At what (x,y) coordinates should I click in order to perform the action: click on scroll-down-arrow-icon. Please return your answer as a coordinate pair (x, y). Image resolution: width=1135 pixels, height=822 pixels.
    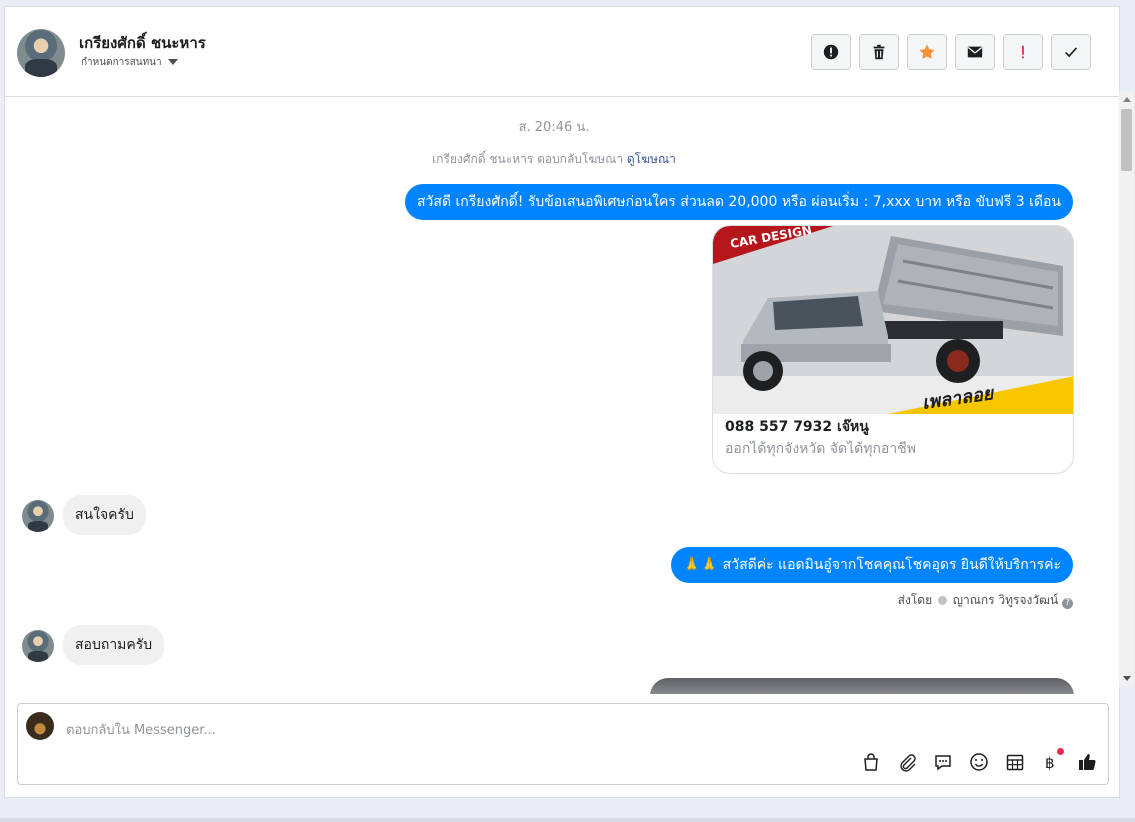
    Looking at the image, I should click on (1127, 678).